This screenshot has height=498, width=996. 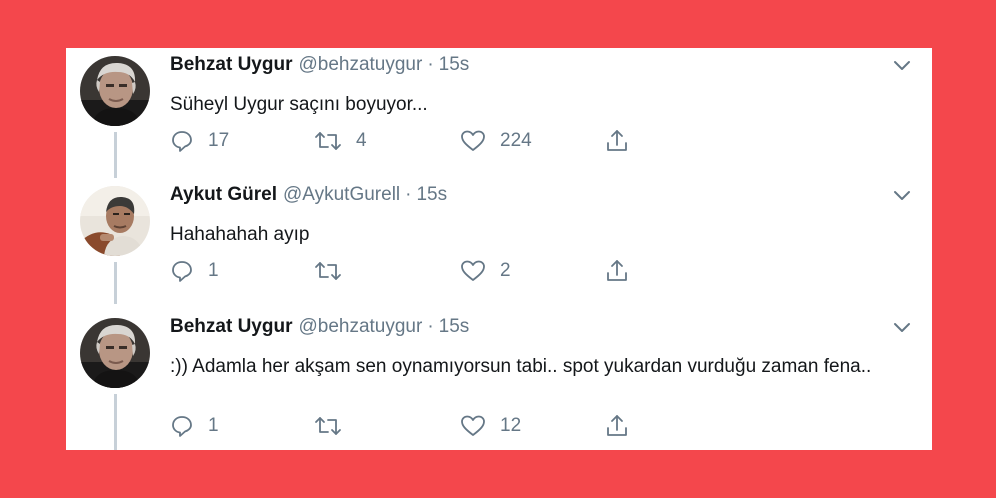 What do you see at coordinates (490, 426) in the screenshot?
I see `like-button: 12` at bounding box center [490, 426].